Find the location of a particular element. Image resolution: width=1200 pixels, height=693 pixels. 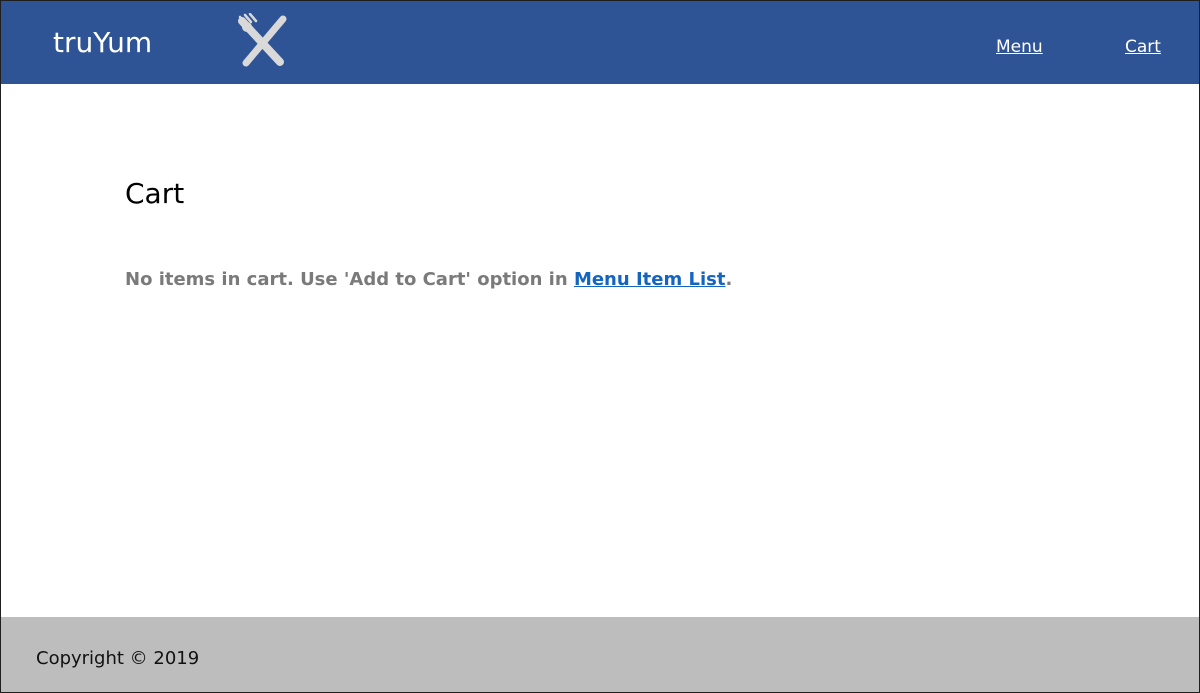

page-title: Cart is located at coordinates (155, 193).